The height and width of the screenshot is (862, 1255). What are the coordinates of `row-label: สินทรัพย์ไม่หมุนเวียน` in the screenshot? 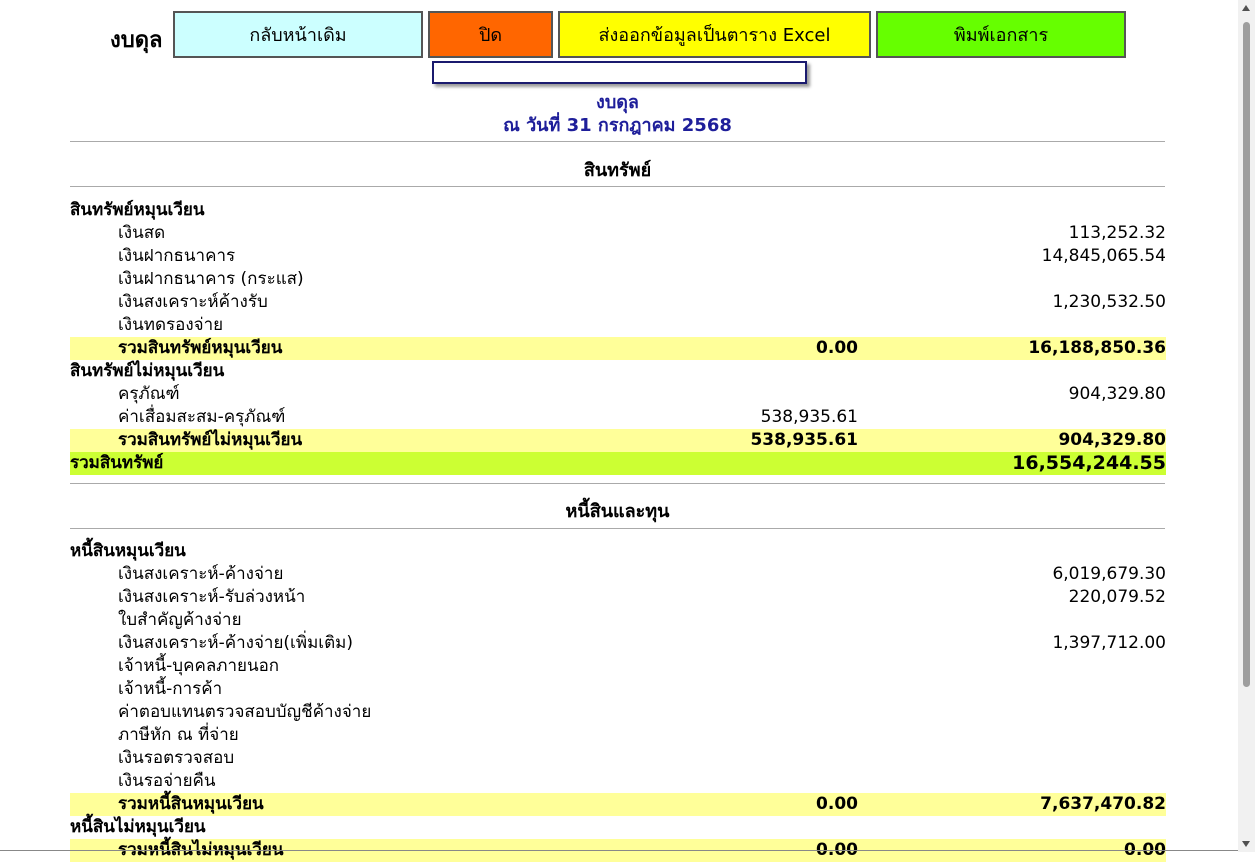 It's located at (147, 371).